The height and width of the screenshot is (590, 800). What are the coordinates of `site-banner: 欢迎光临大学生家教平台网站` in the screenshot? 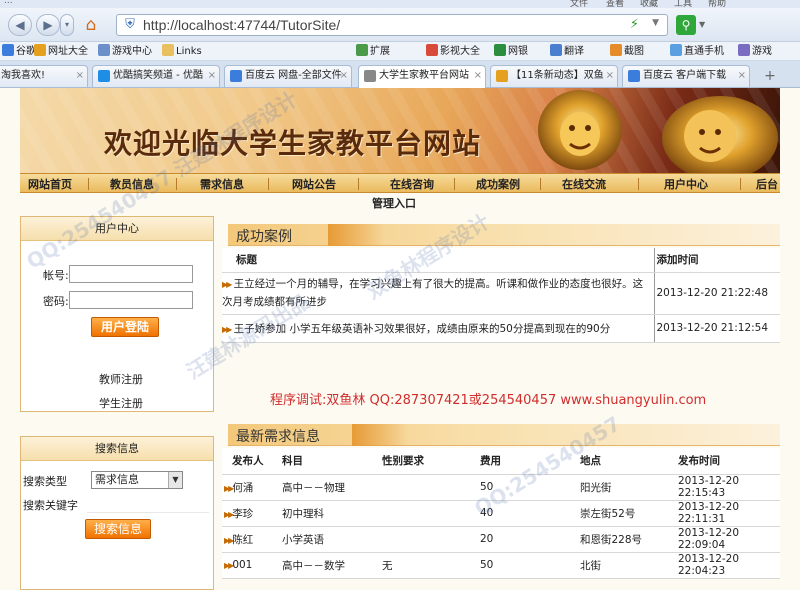 It's located at (400, 130).